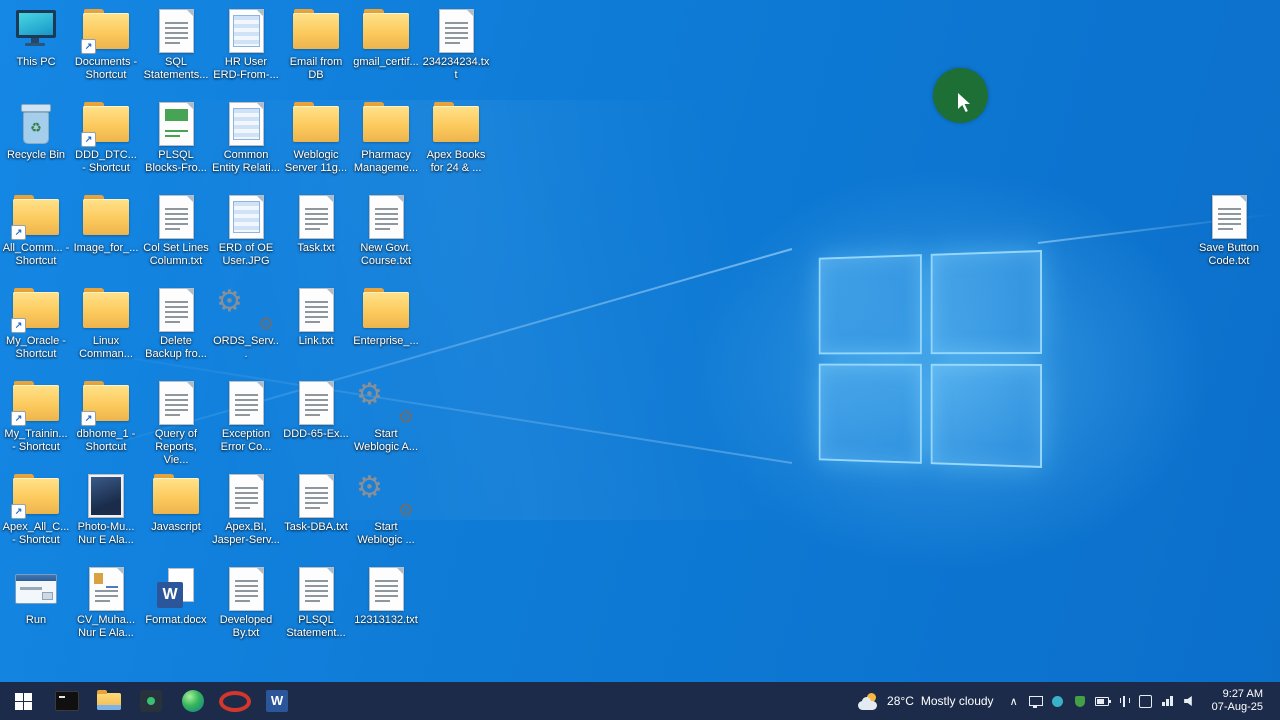 The width and height of the screenshot is (1280, 720). Describe the element at coordinates (640, 701) in the screenshot. I see `taskbar: W 28°C Mostly cloudy ∧ 9:27 AM 07-Aug-25` at that location.